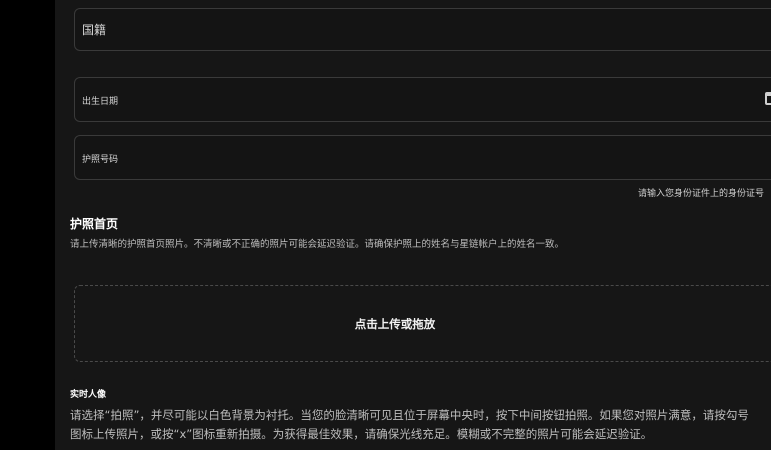  Describe the element at coordinates (395, 324) in the screenshot. I see `upload-label: 点击上传或拖放` at that location.